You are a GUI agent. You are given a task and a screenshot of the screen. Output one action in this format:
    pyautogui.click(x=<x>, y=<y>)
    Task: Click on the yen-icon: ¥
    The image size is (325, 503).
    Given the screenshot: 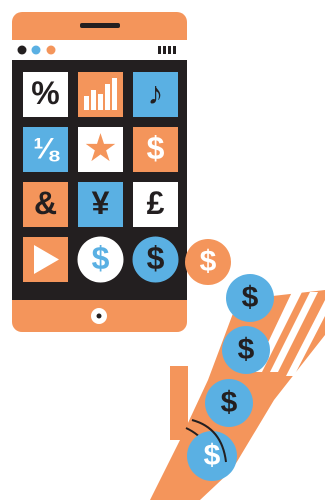 What is the action you would take?
    pyautogui.click(x=101, y=203)
    